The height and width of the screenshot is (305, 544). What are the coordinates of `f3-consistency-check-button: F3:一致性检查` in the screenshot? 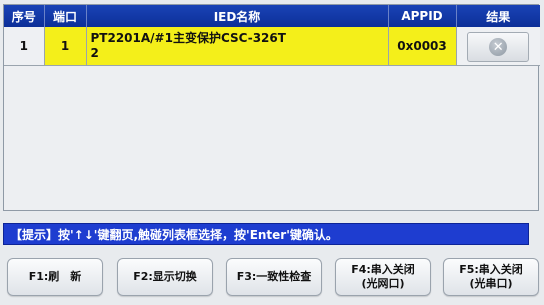 It's located at (274, 277).